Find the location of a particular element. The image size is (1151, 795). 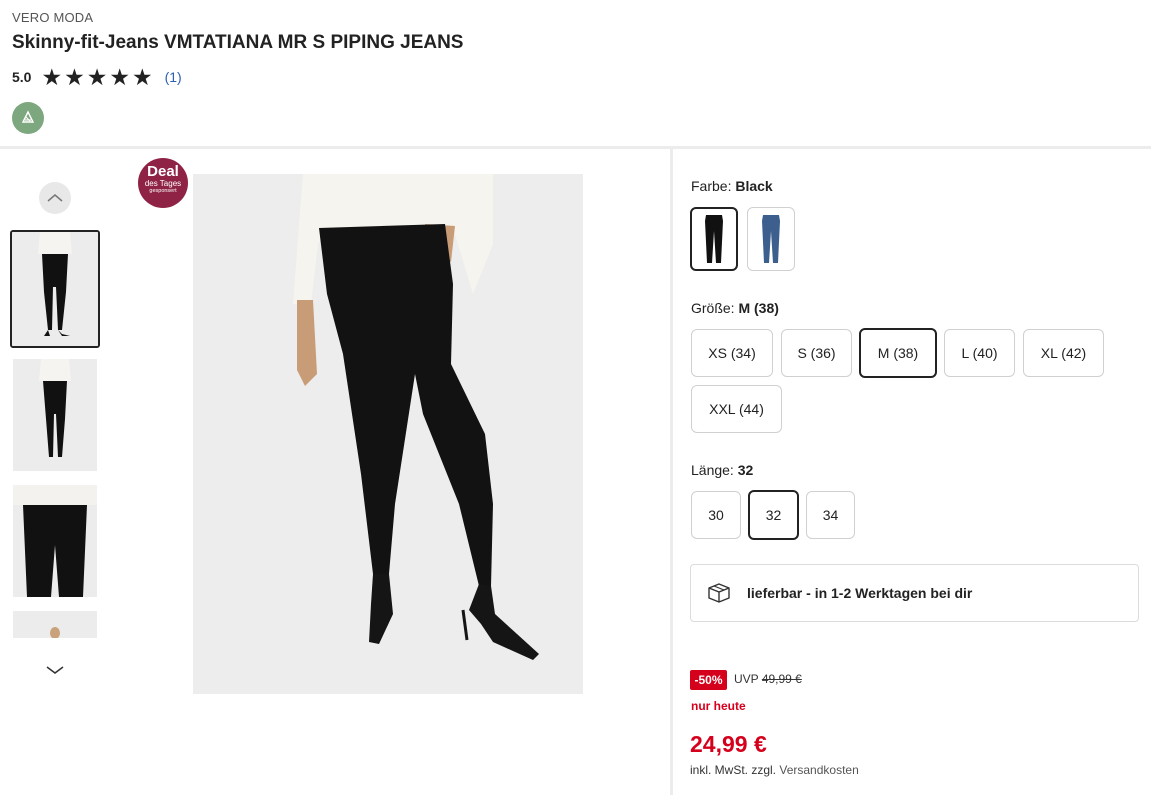

size-value: M (38) is located at coordinates (758, 308).